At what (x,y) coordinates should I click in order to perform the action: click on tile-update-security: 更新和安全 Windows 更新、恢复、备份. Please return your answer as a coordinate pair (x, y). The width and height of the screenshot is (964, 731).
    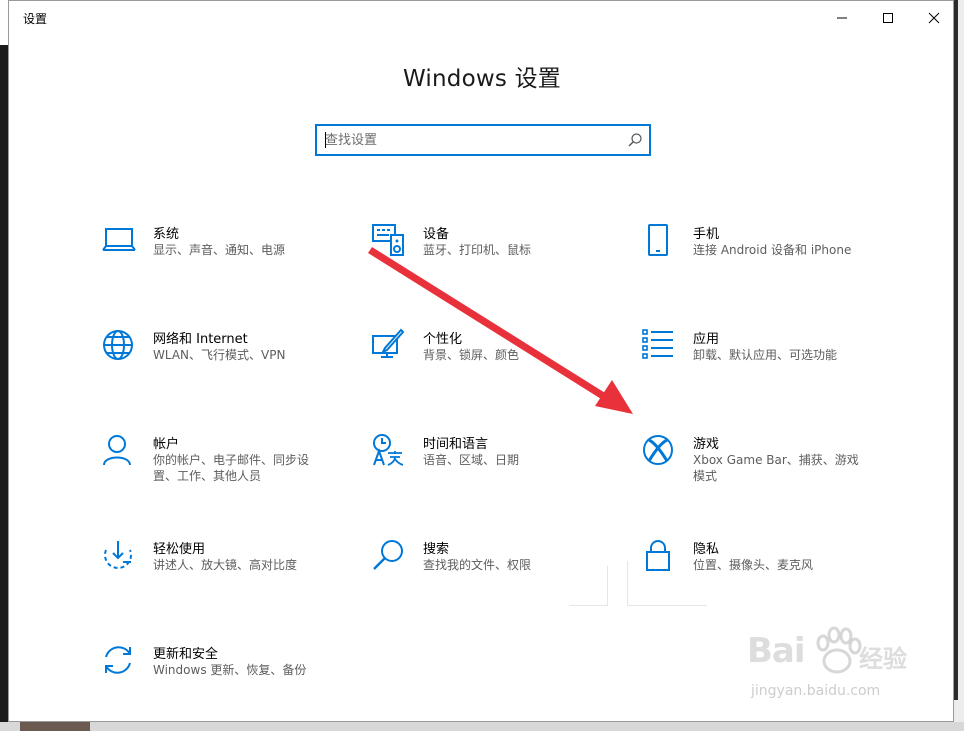
    Looking at the image, I should click on (231, 678).